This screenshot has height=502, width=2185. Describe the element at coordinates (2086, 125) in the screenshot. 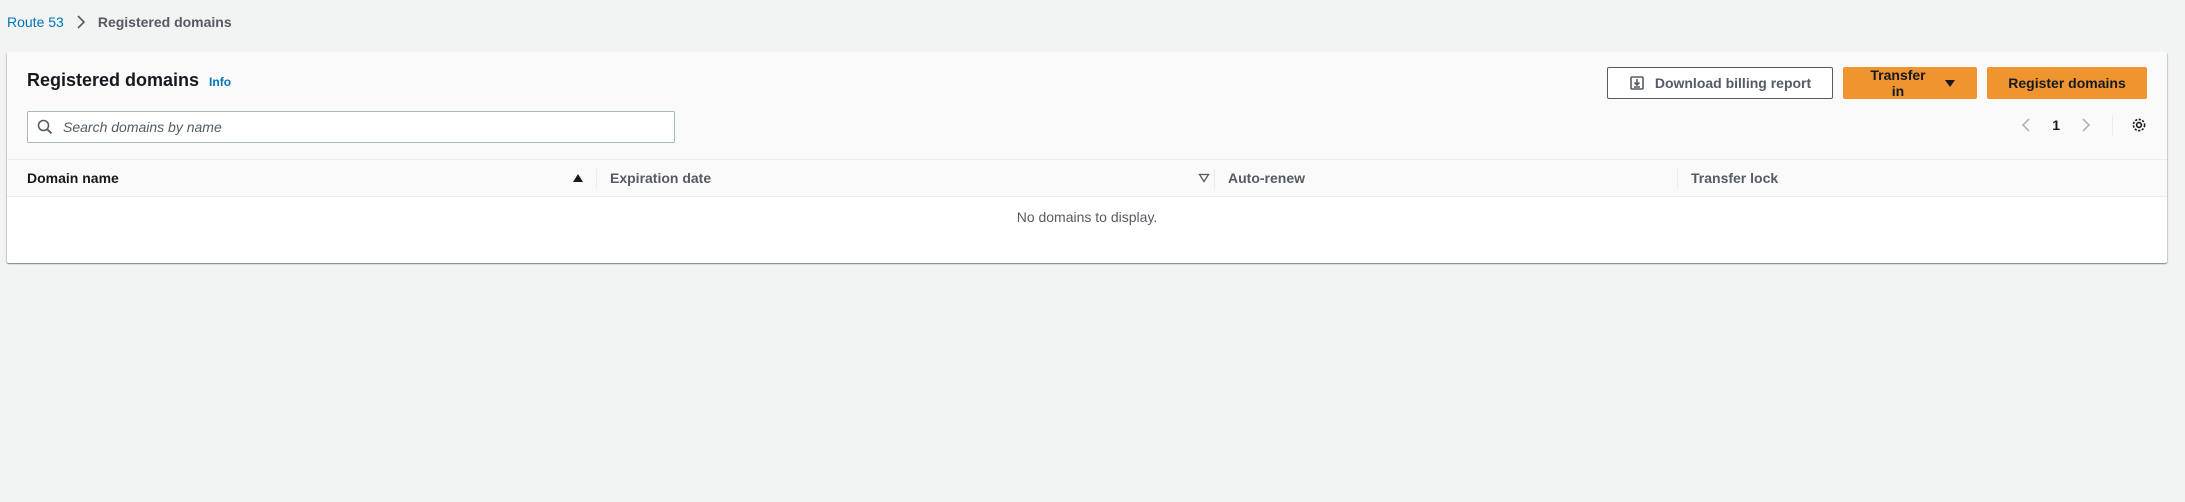

I see `next-page-icon` at that location.